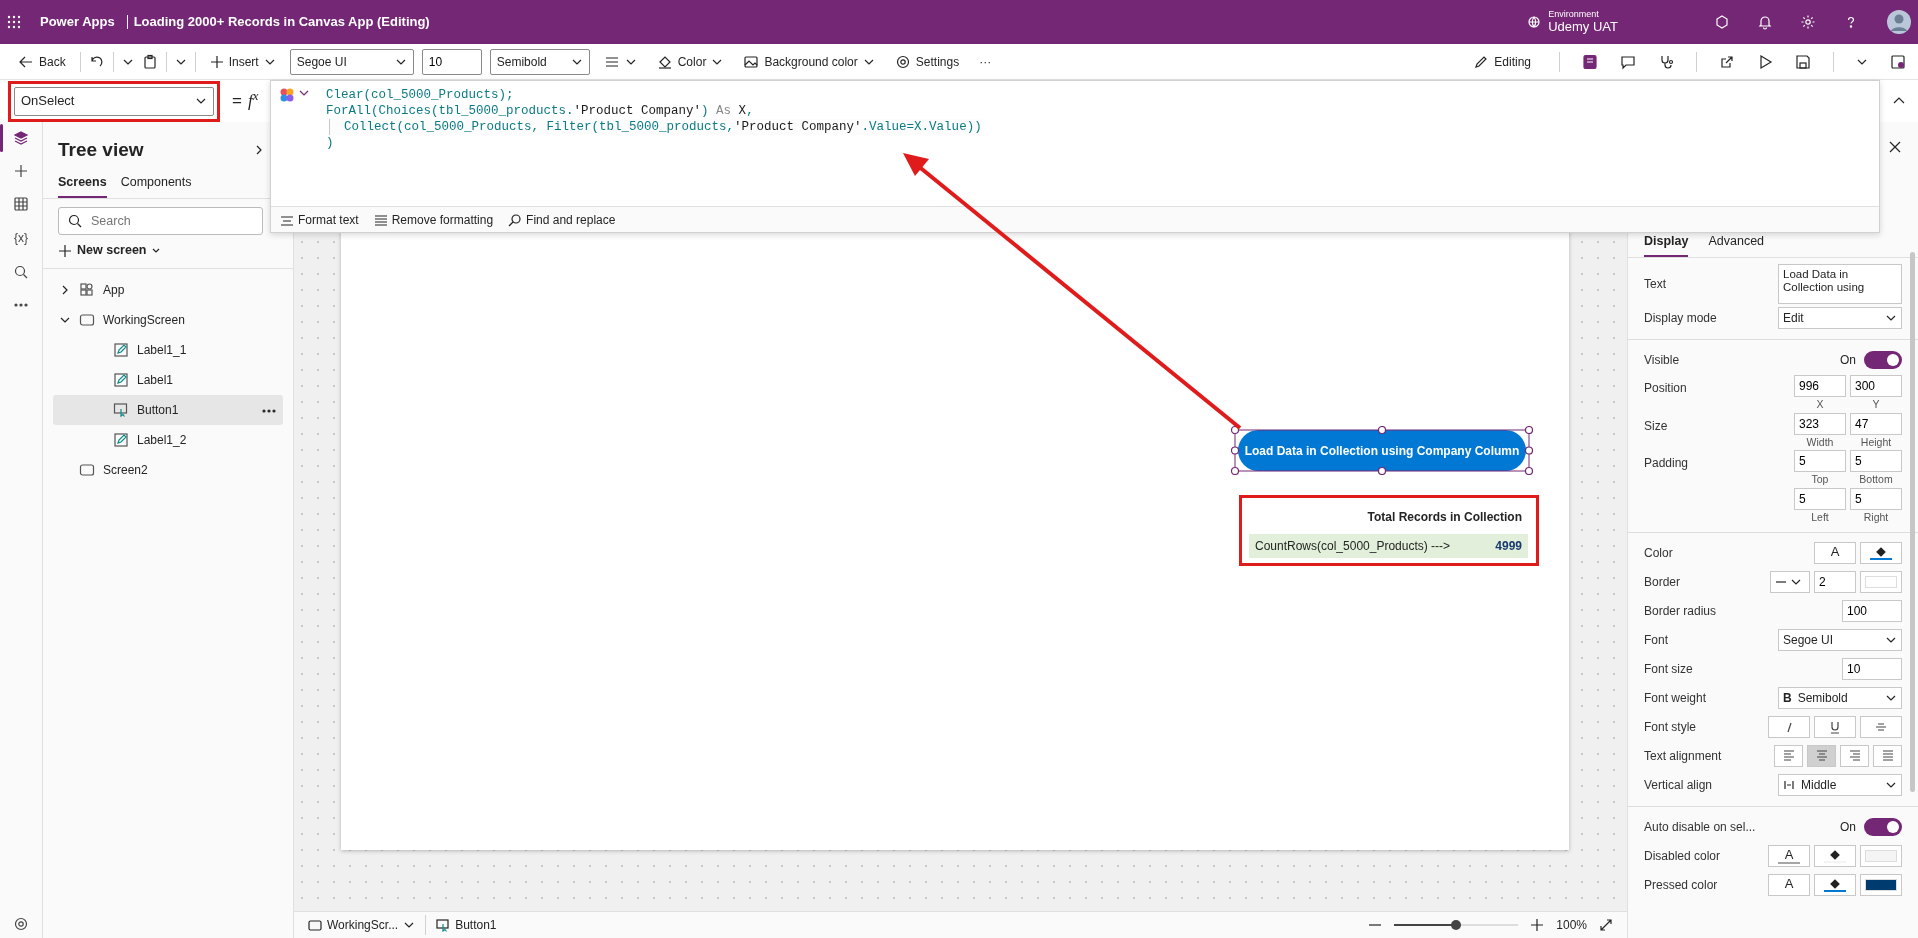  Describe the element at coordinates (1670, 728) in the screenshot. I see `property-label: Font style` at that location.